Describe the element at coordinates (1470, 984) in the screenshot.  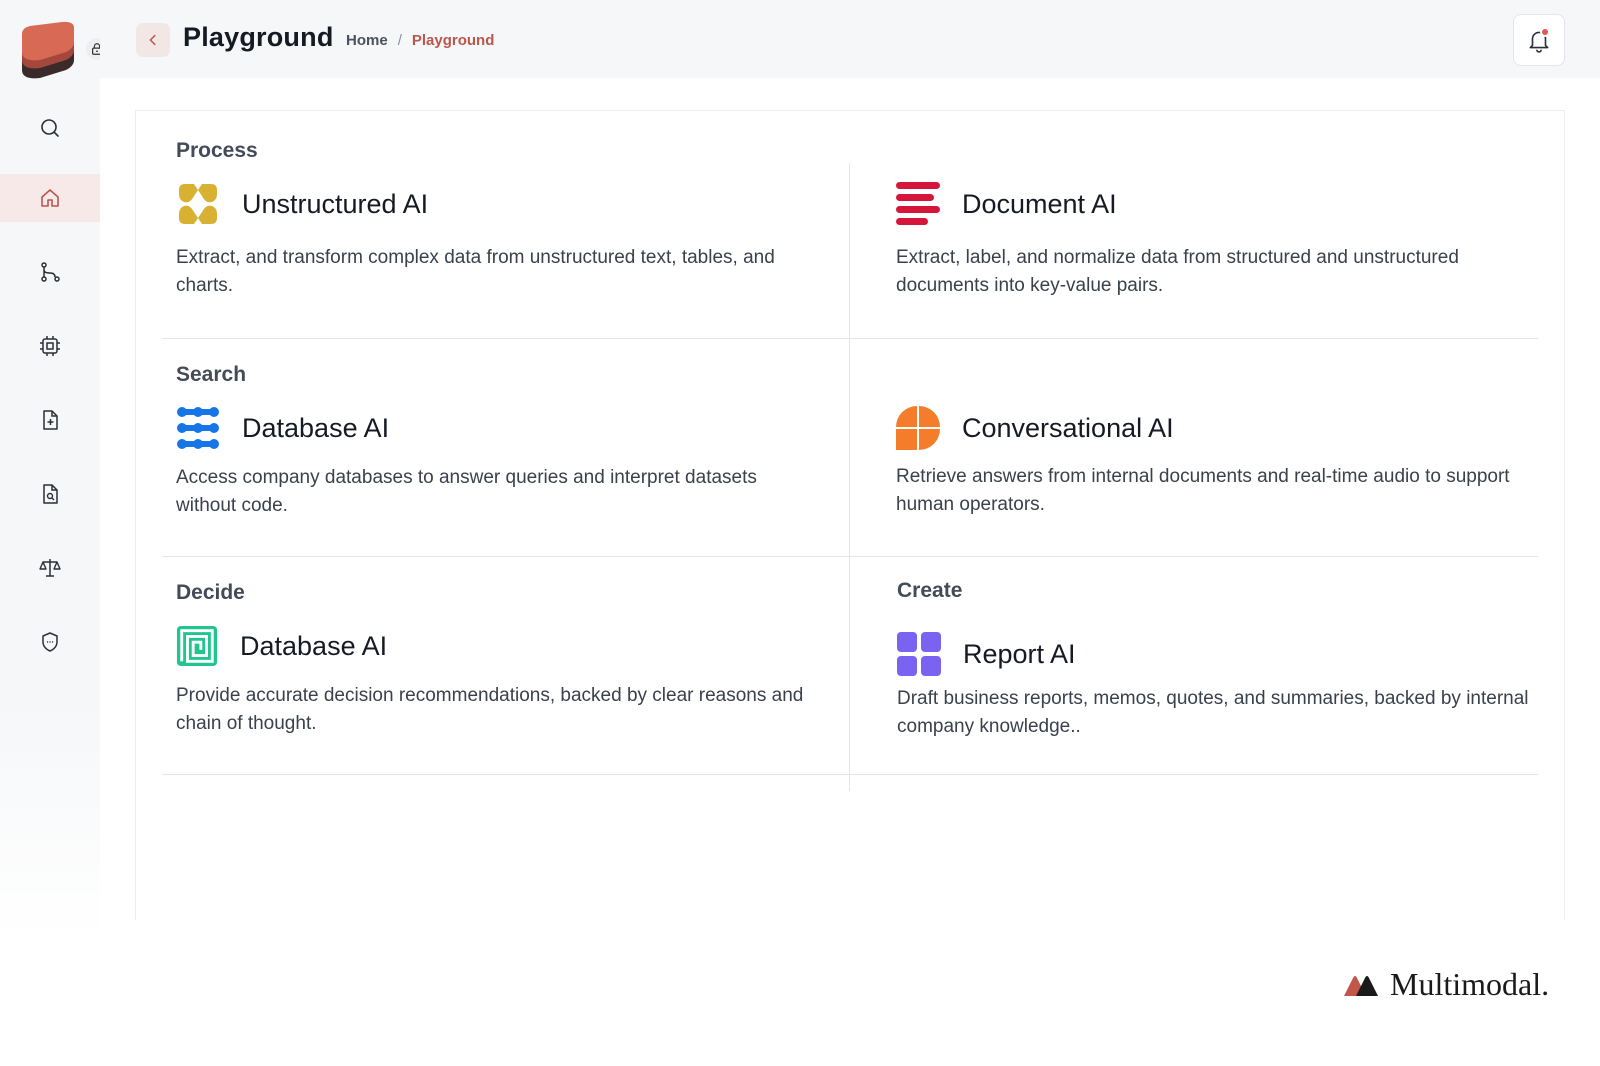
I see `brand-name: Multimodal.` at that location.